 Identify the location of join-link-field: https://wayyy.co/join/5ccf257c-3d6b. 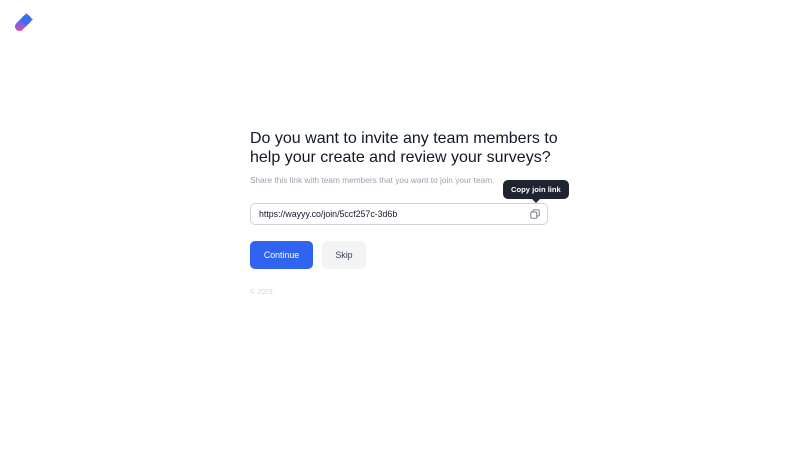
(399, 214).